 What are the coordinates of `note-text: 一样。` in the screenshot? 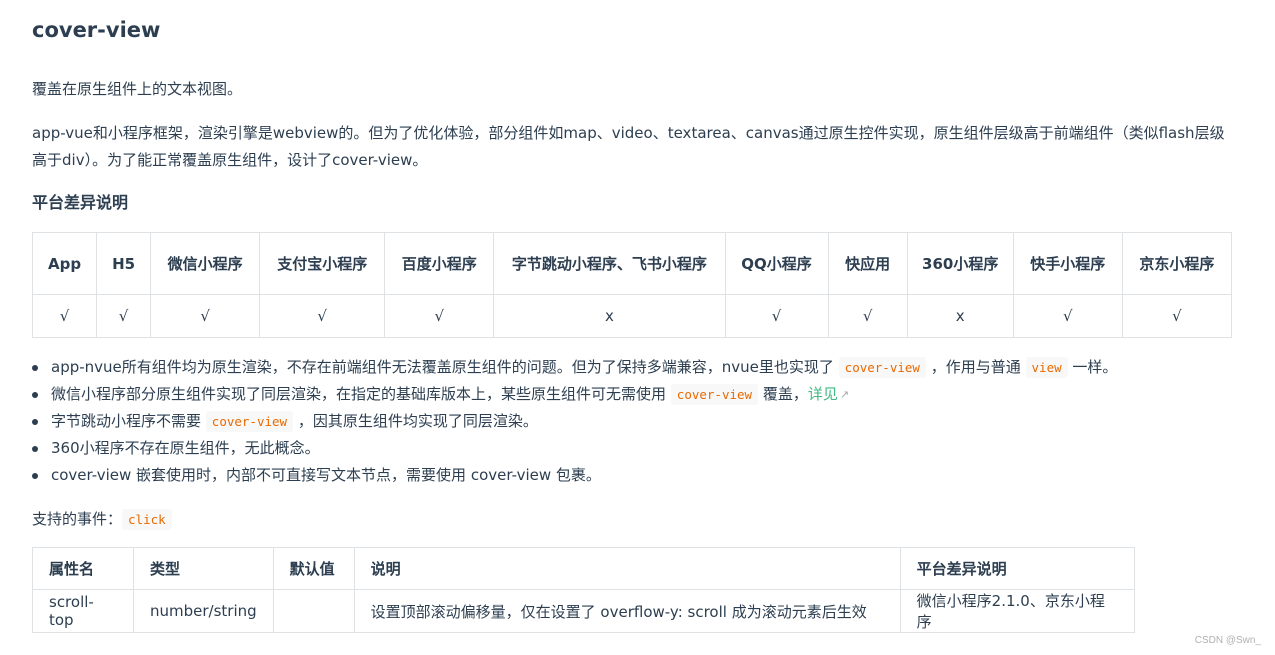 It's located at (1095, 367).